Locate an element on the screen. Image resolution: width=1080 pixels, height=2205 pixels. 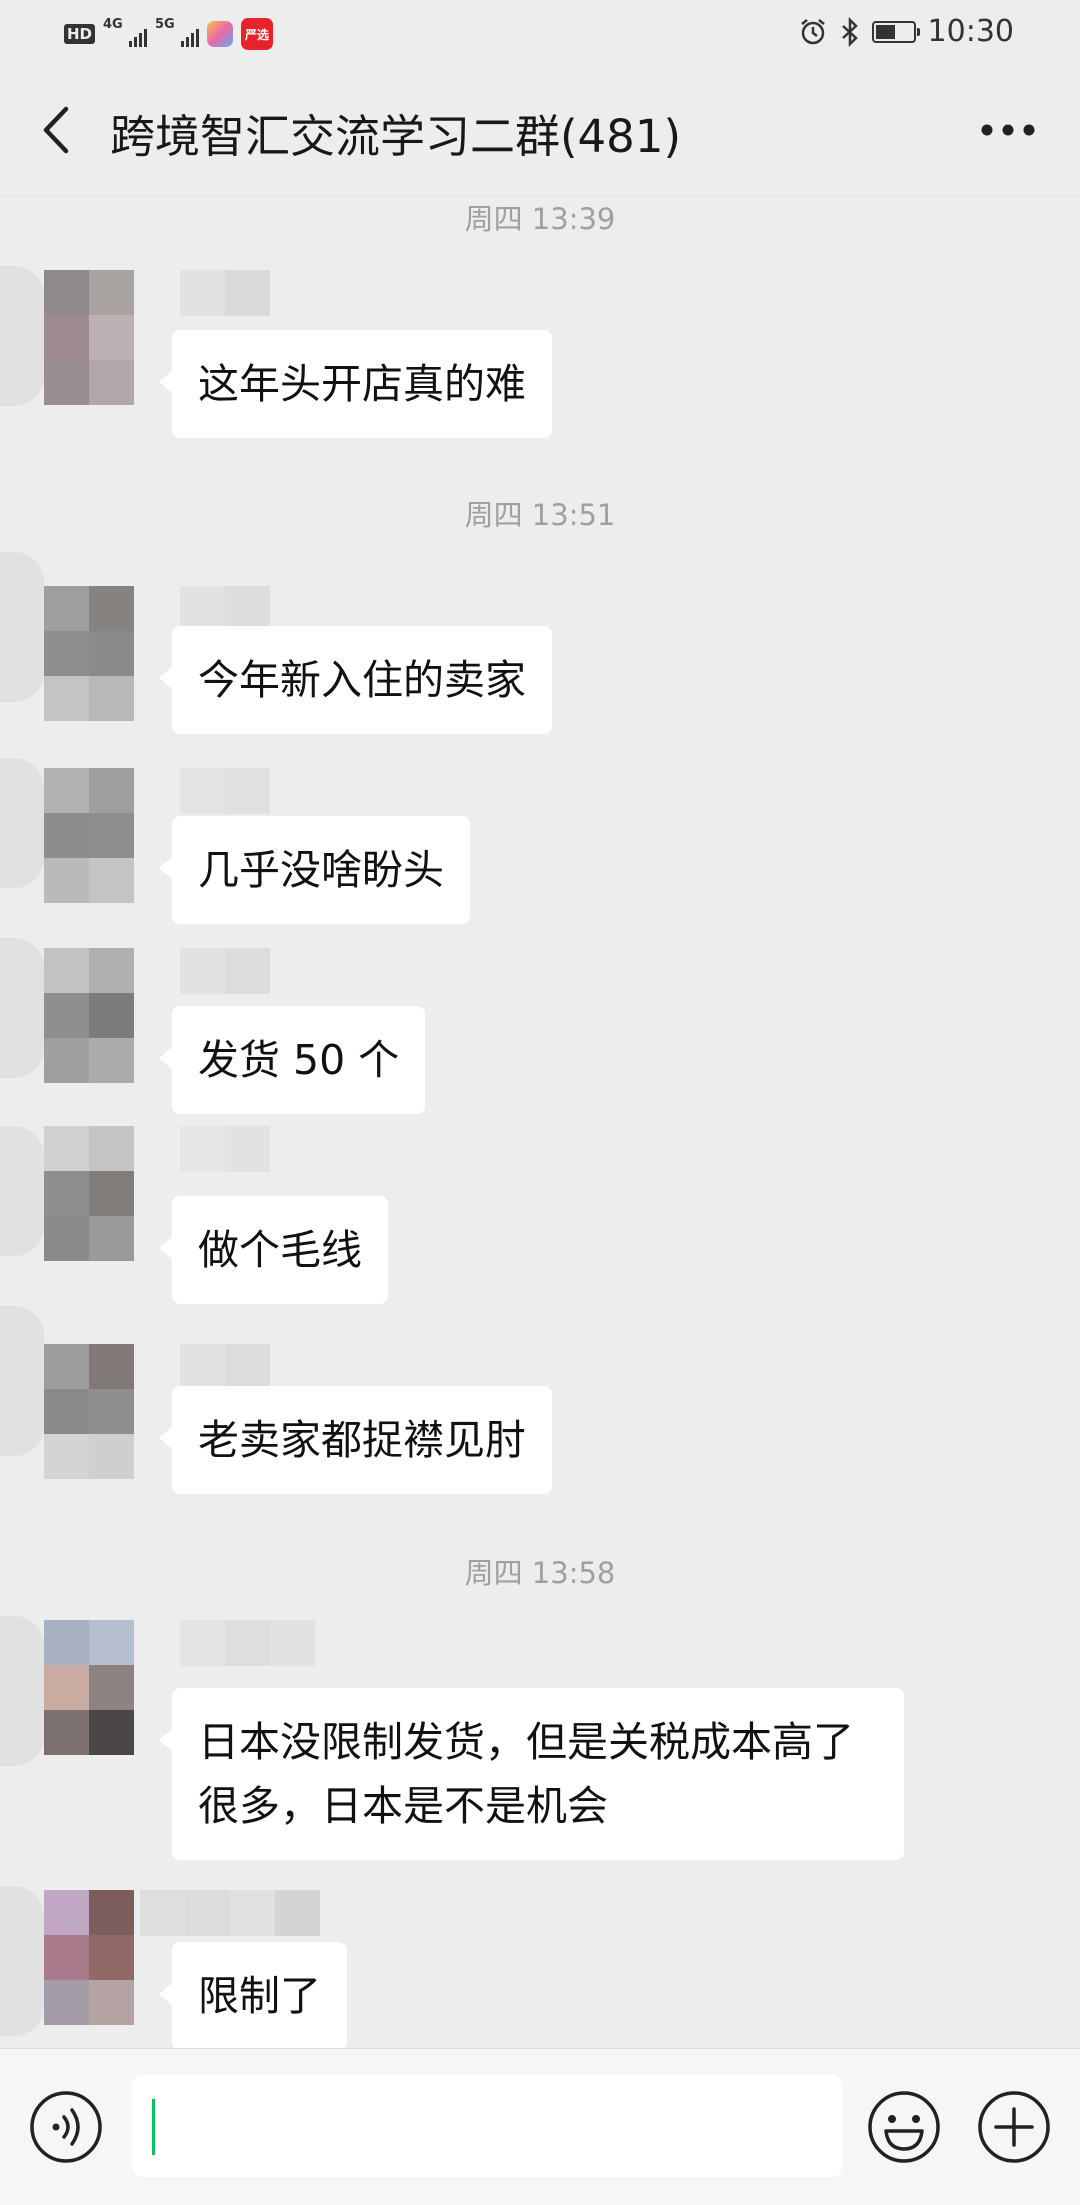
message-bubble: 日本没限制发货，但是关税成本高了很多，日本是不是机会 is located at coordinates (531, 1774).